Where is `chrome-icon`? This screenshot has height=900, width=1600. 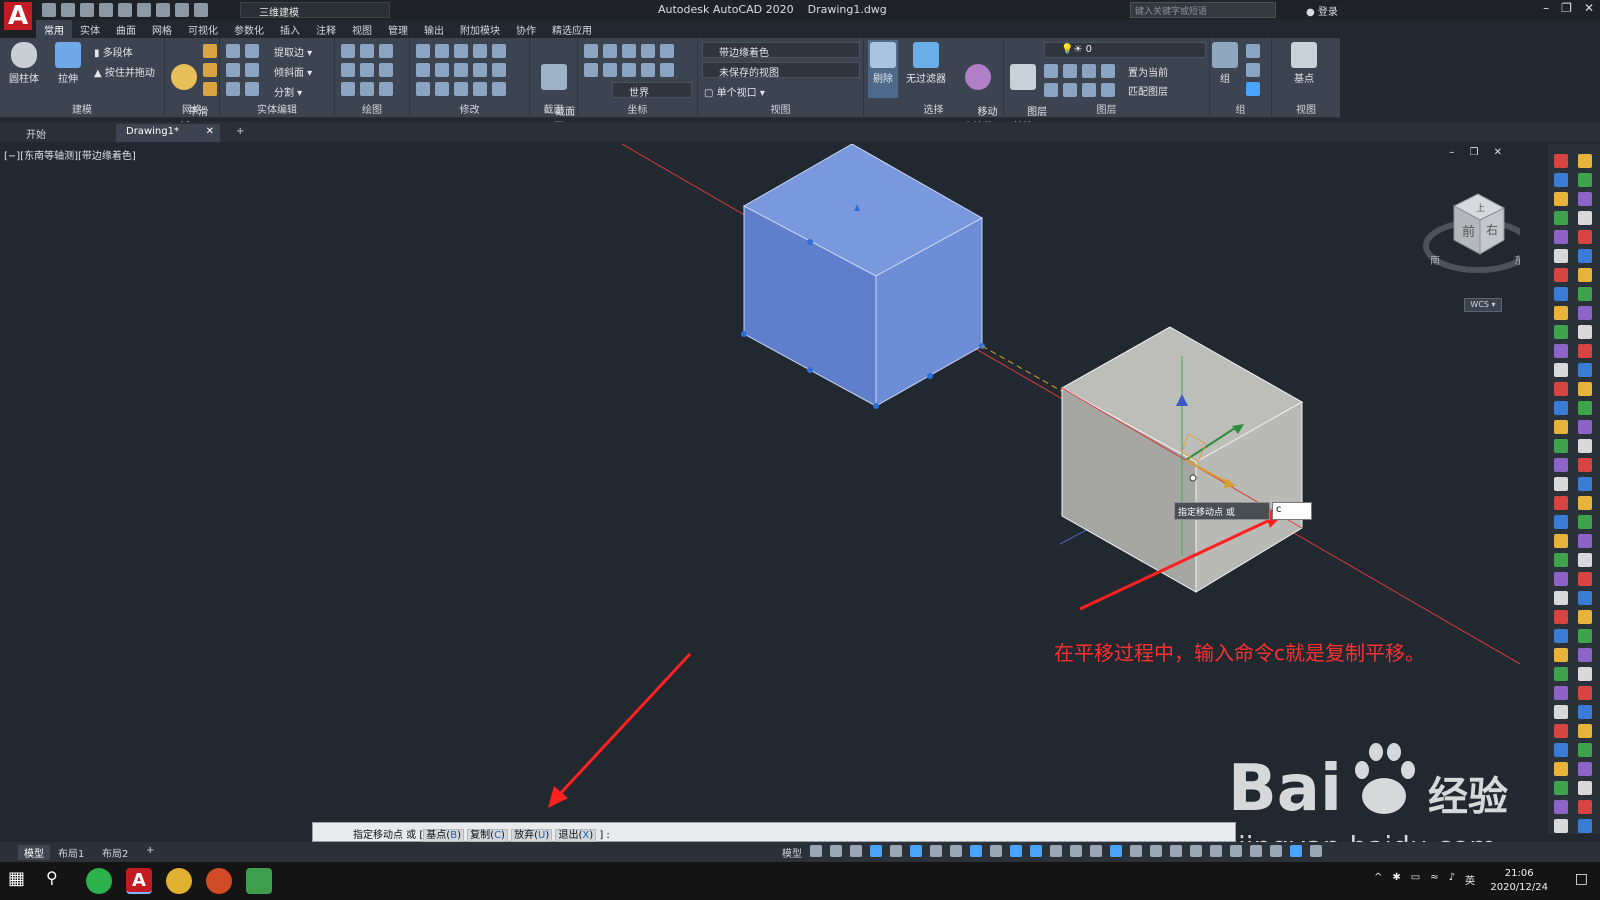 chrome-icon is located at coordinates (179, 881).